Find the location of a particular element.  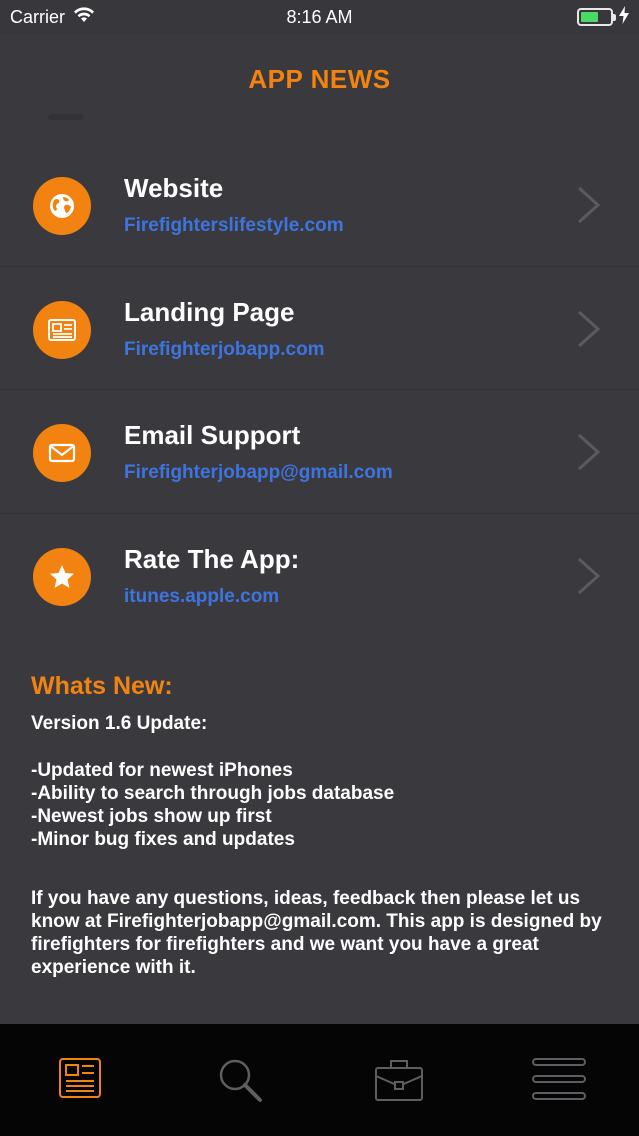

carrier-label: Carrier is located at coordinates (38, 16).